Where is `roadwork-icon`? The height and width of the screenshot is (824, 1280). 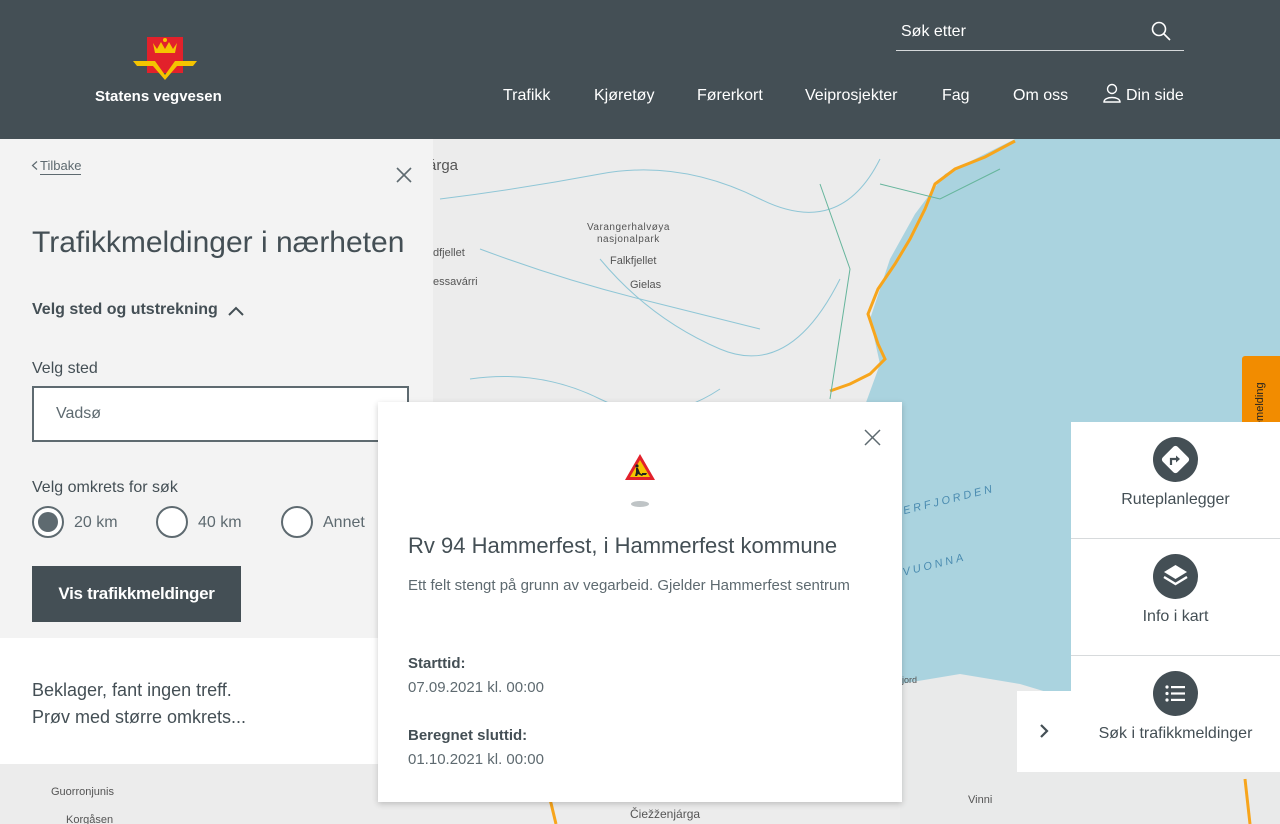 roadwork-icon is located at coordinates (640, 467).